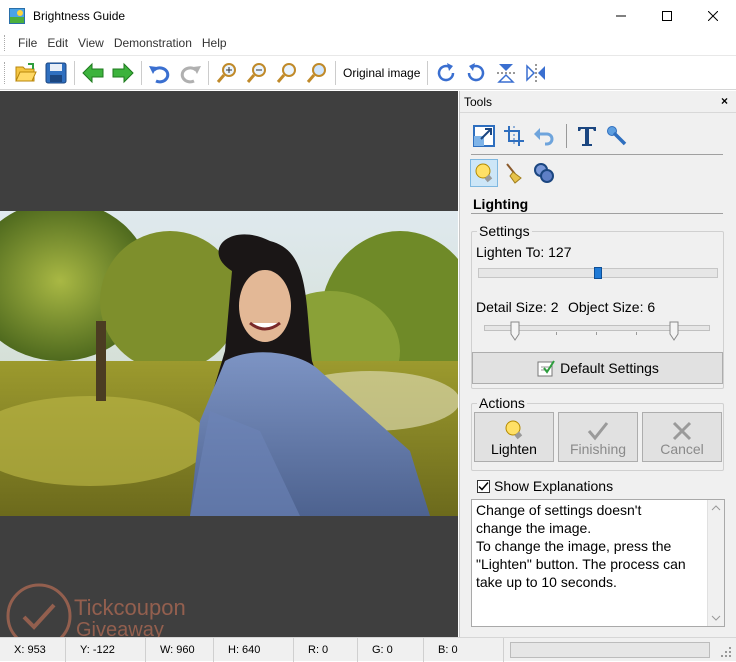 The image size is (736, 662). Describe the element at coordinates (501, 204) in the screenshot. I see `section-title: Lighting` at that location.